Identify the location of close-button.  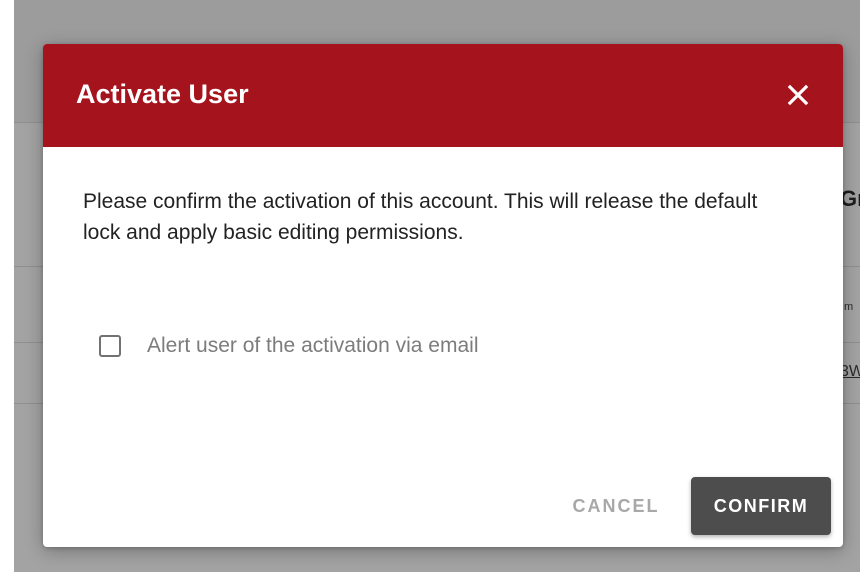
(798, 95).